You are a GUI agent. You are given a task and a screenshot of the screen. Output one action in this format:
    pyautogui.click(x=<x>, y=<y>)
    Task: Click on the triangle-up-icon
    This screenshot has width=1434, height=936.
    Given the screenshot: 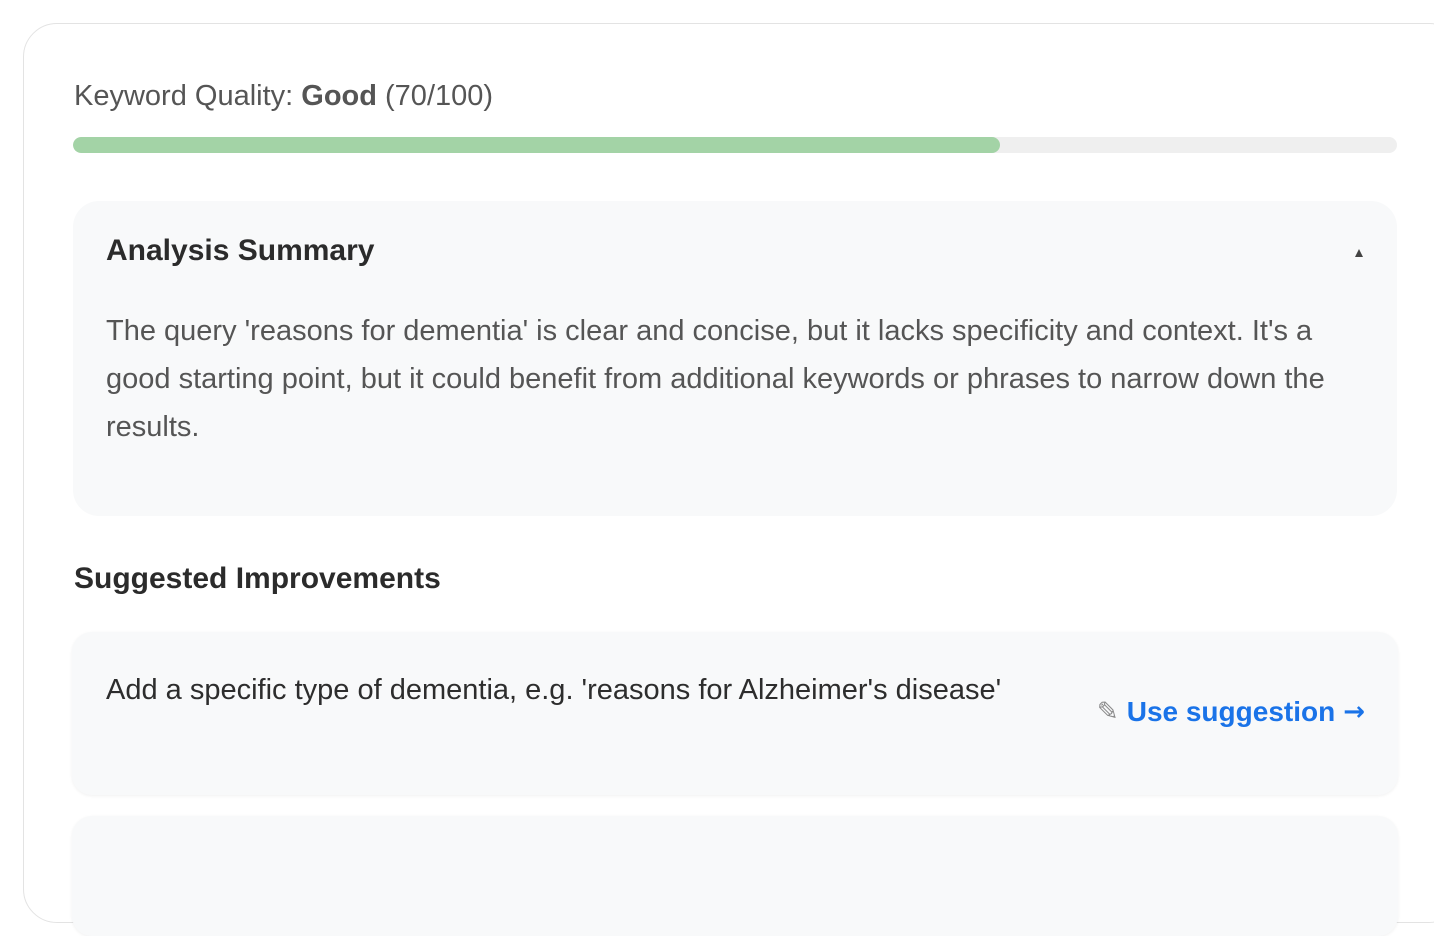 What is the action you would take?
    pyautogui.click(x=1359, y=253)
    